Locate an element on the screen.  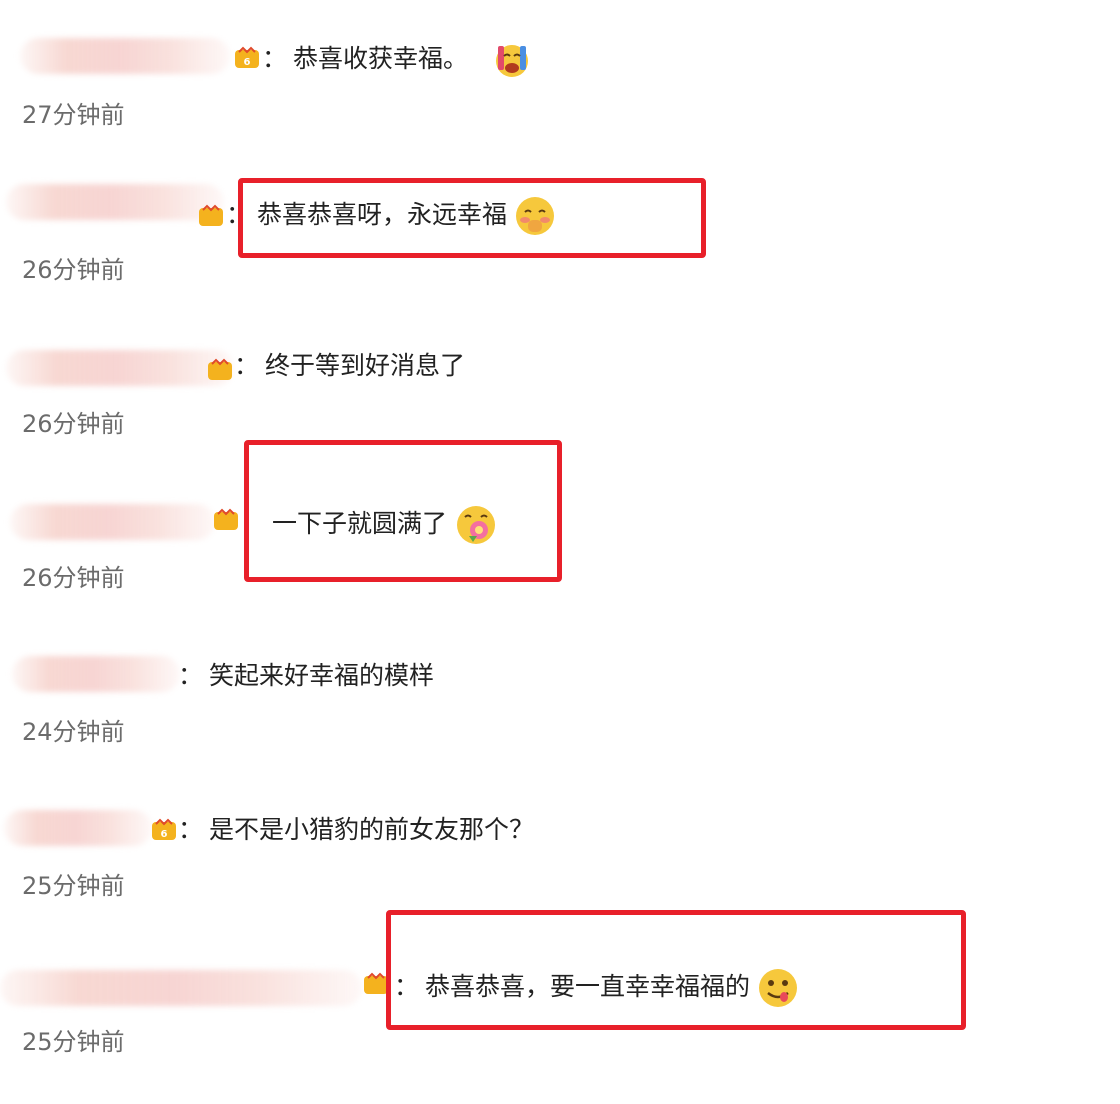
comment-item: ：终于等到好消息了 26分钟前 is located at coordinates (560, 383).